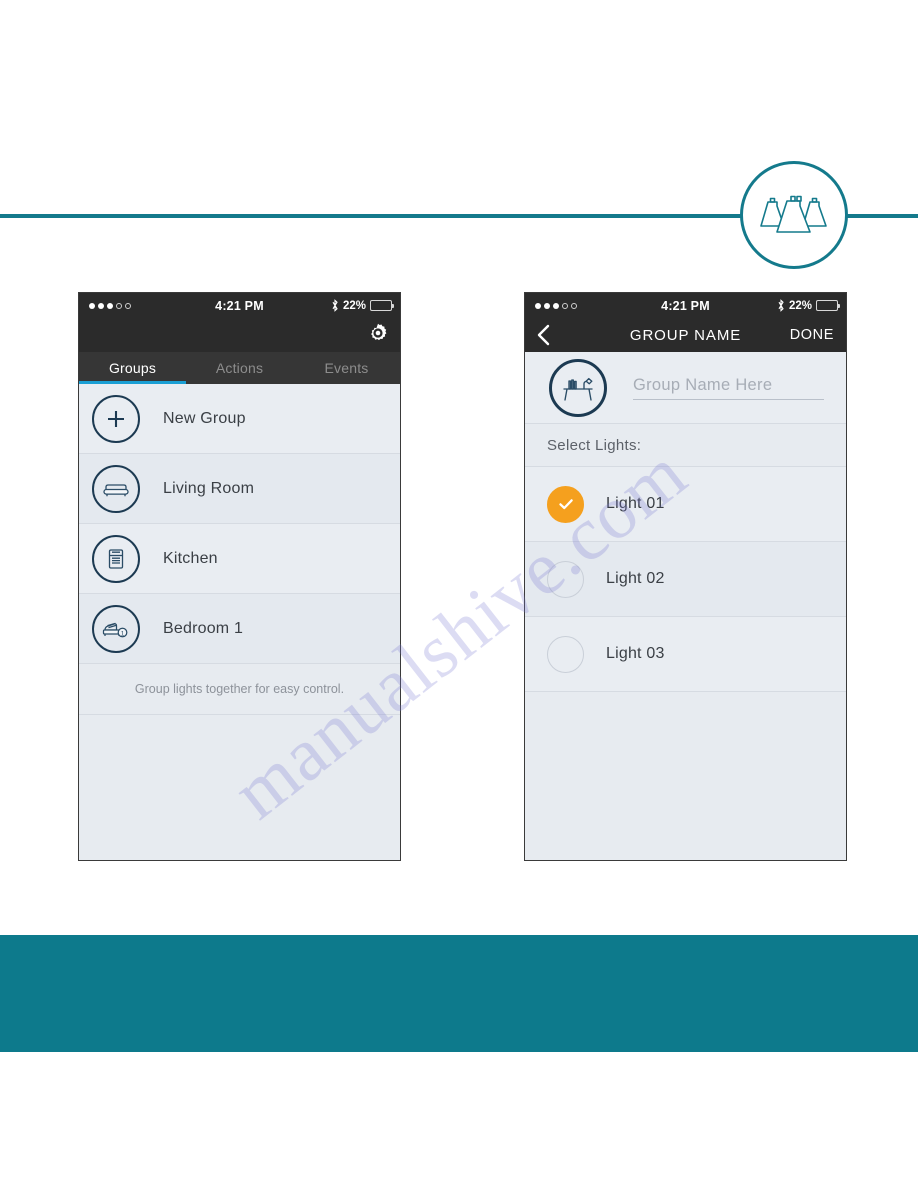 Image resolution: width=918 pixels, height=1188 pixels. I want to click on list-item-new-group: New Group, so click(239, 419).